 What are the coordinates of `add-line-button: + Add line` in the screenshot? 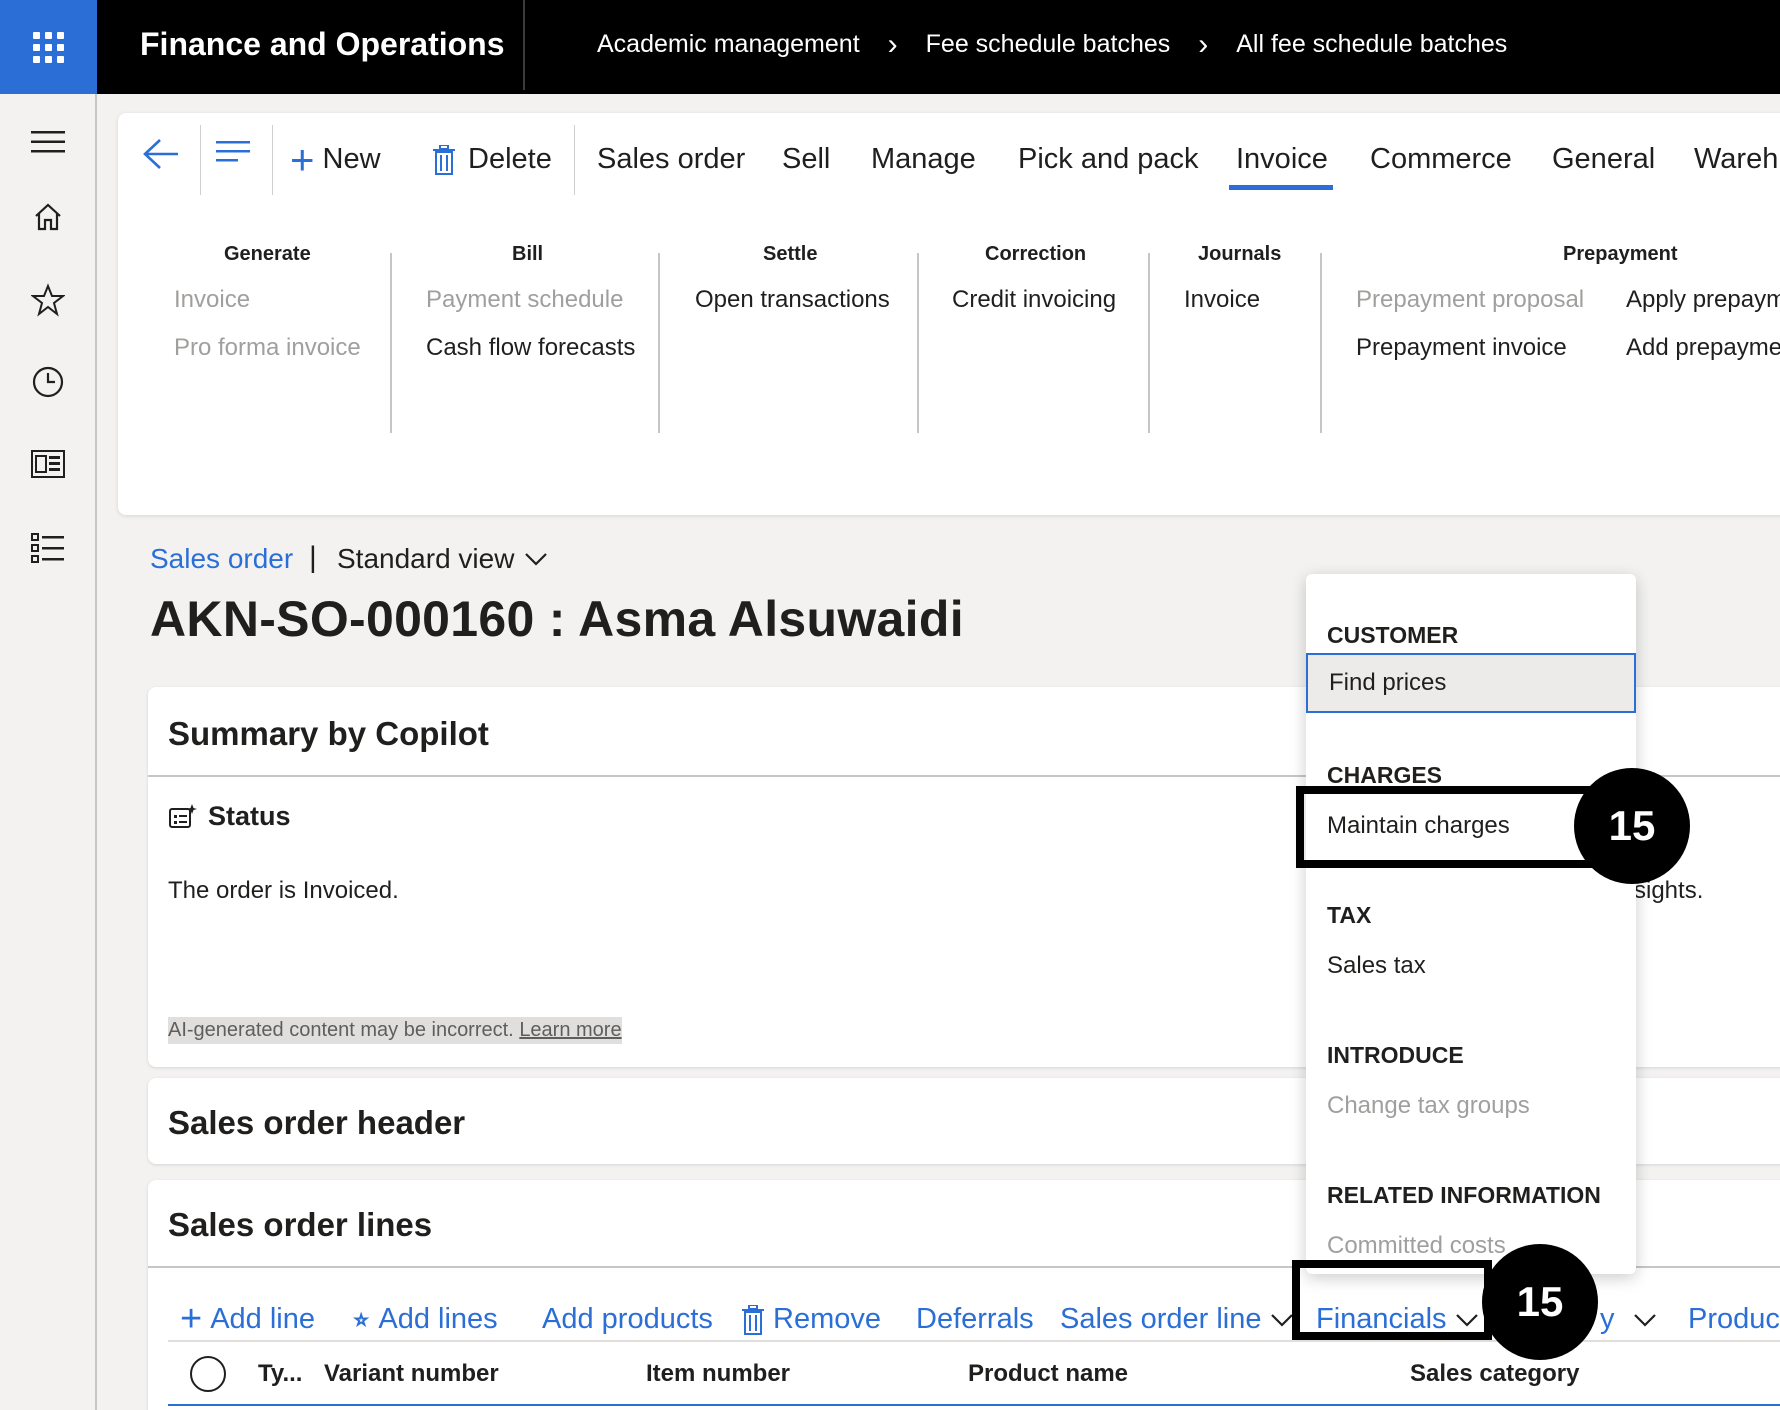 It's located at (248, 1319).